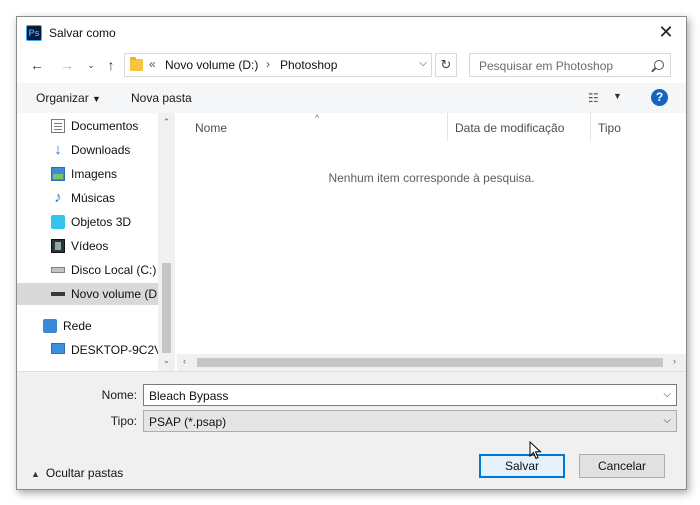  What do you see at coordinates (101, 222) in the screenshot?
I see `sidebar-item-label: Objetos 3D` at bounding box center [101, 222].